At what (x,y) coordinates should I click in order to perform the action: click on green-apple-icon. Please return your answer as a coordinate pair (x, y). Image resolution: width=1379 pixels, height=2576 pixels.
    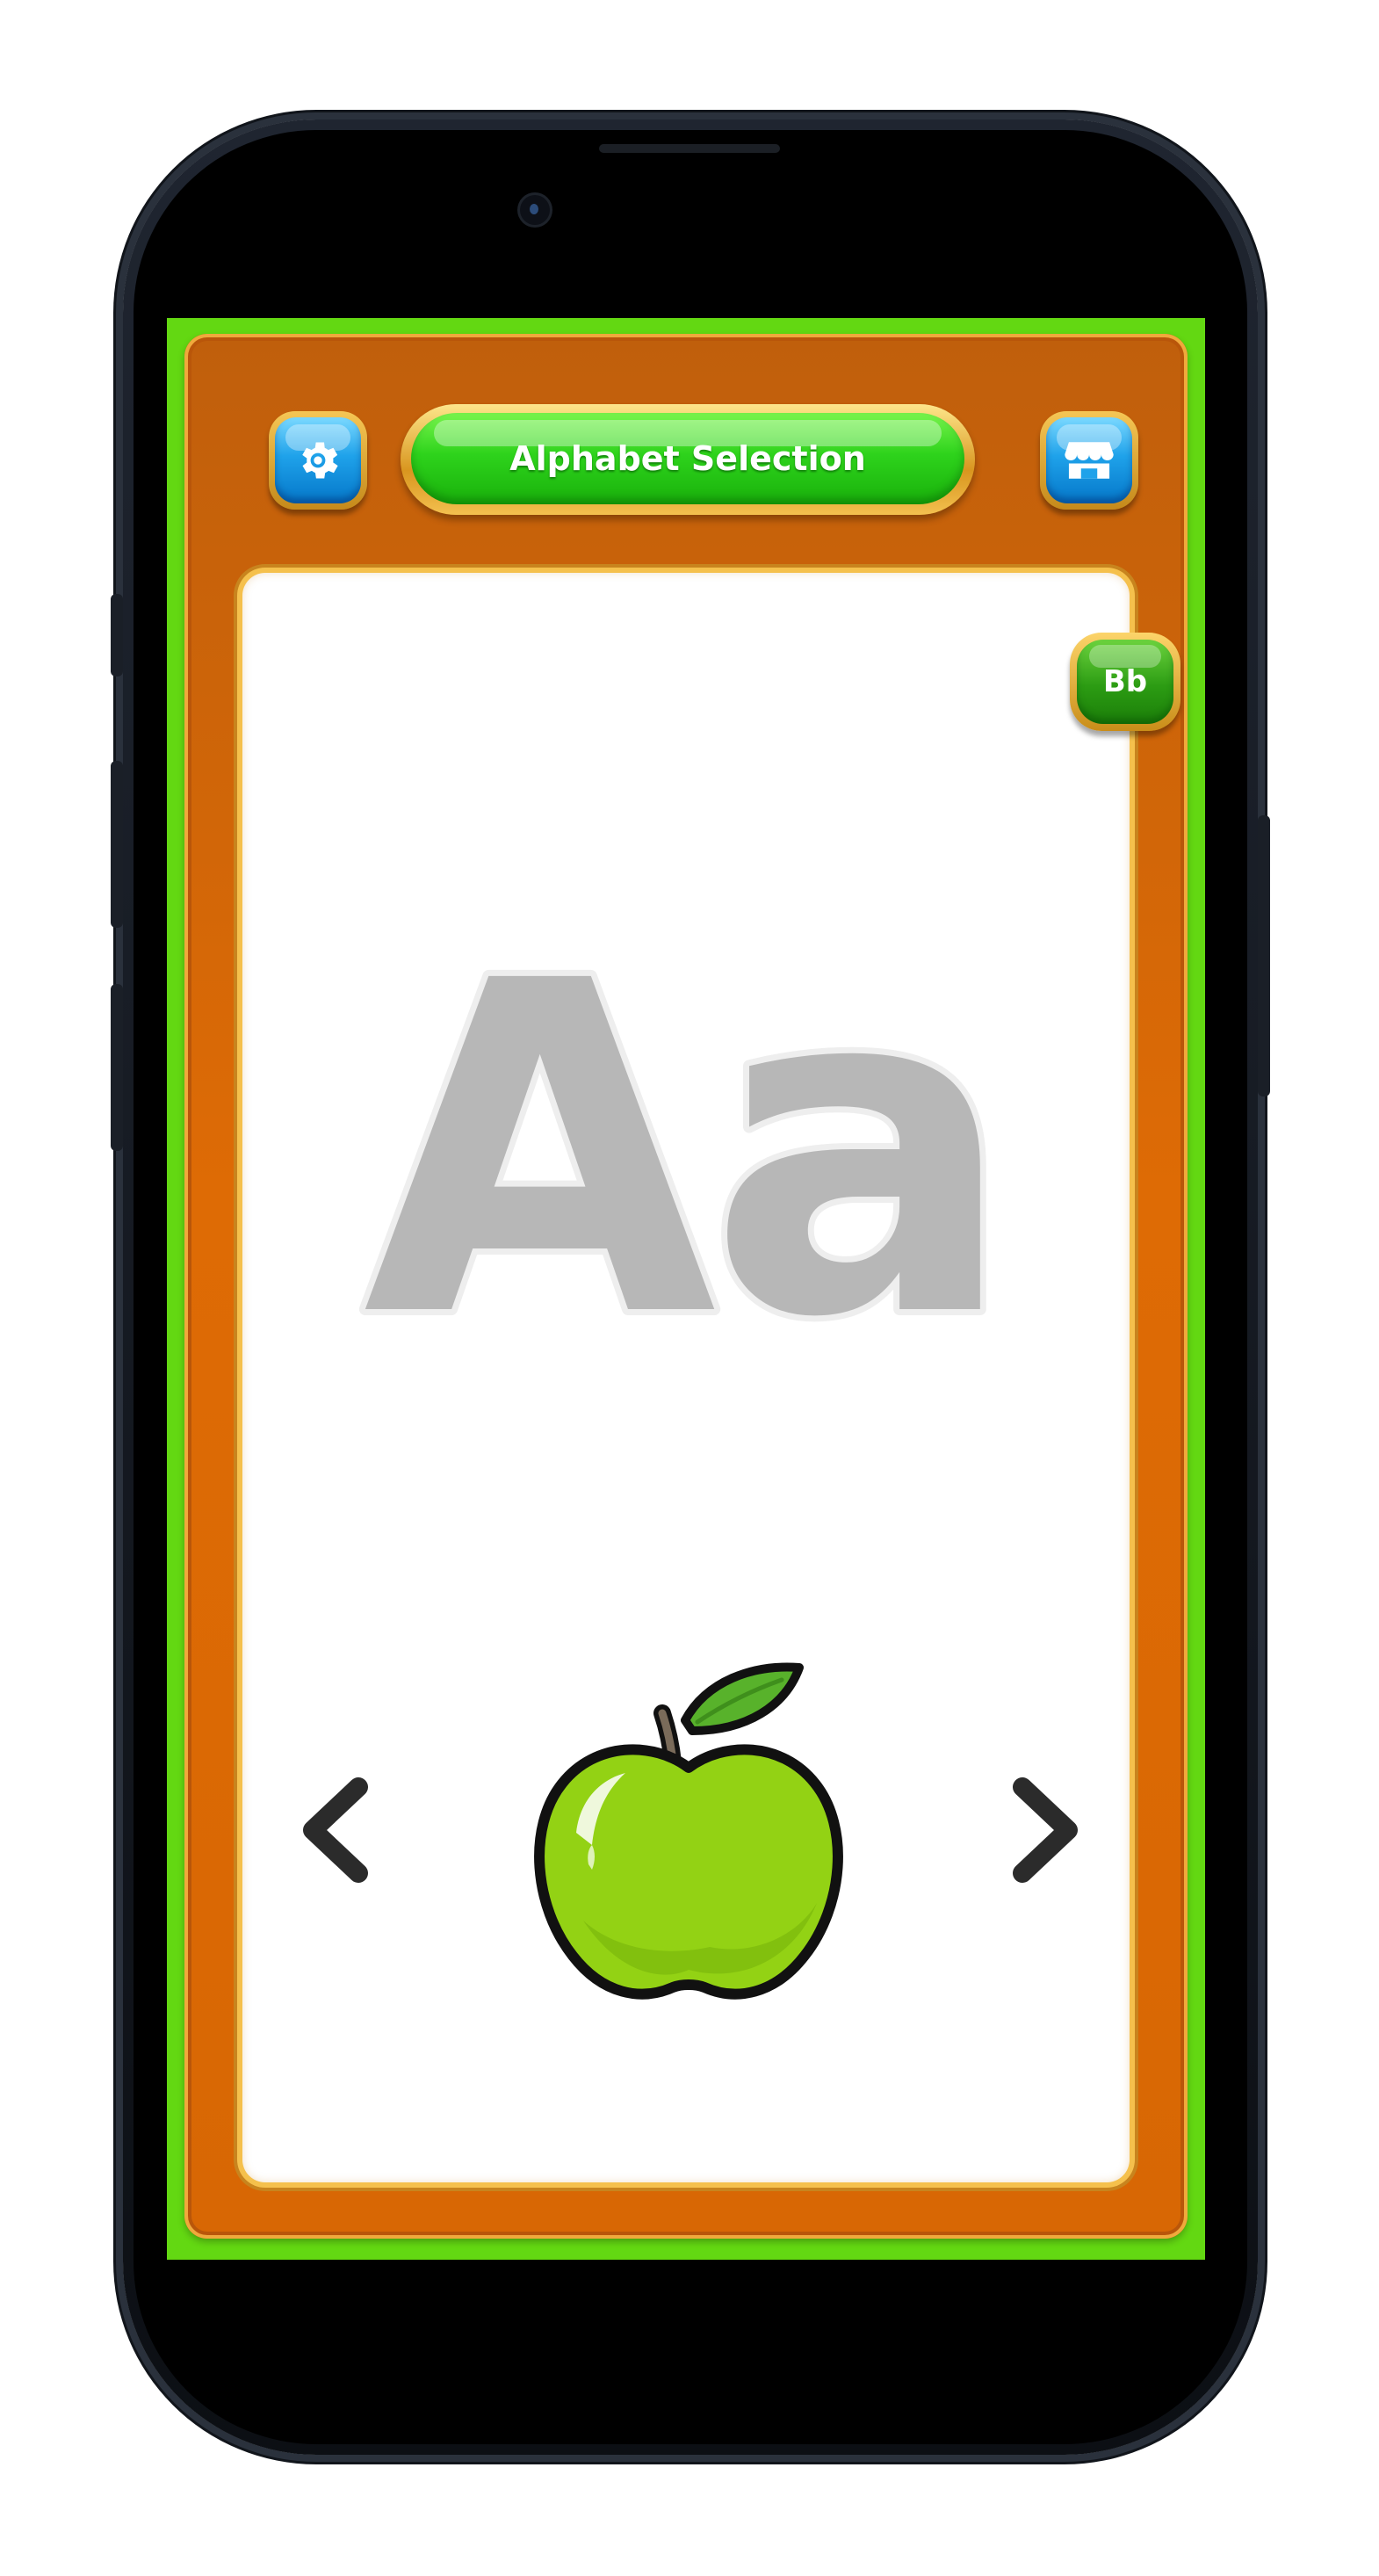
    Looking at the image, I should click on (688, 1831).